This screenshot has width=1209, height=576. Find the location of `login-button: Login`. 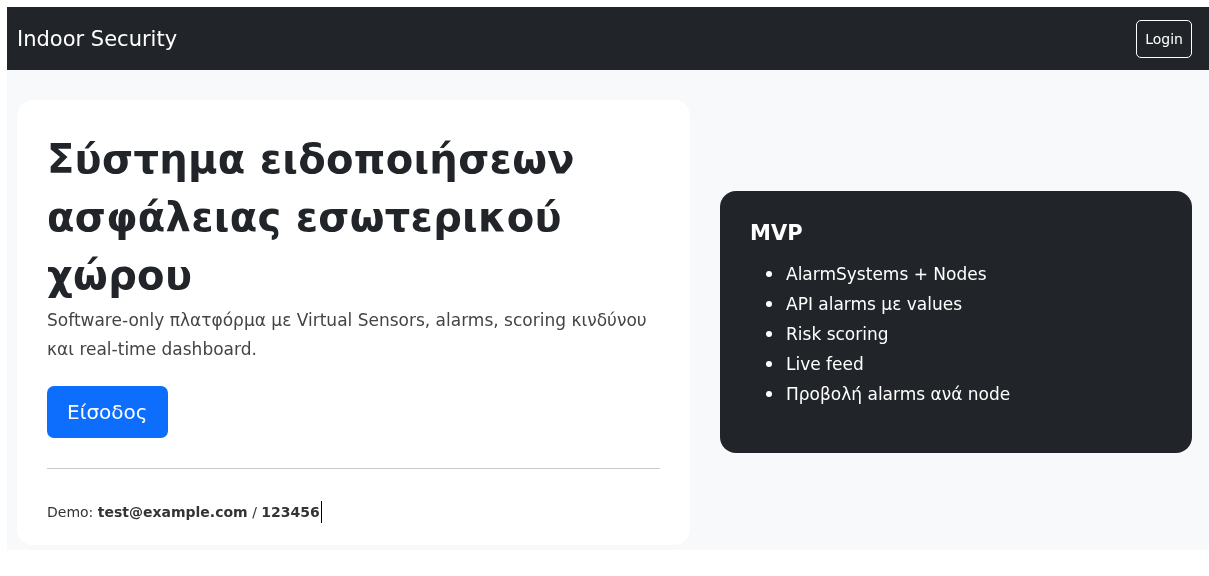

login-button: Login is located at coordinates (1164, 38).